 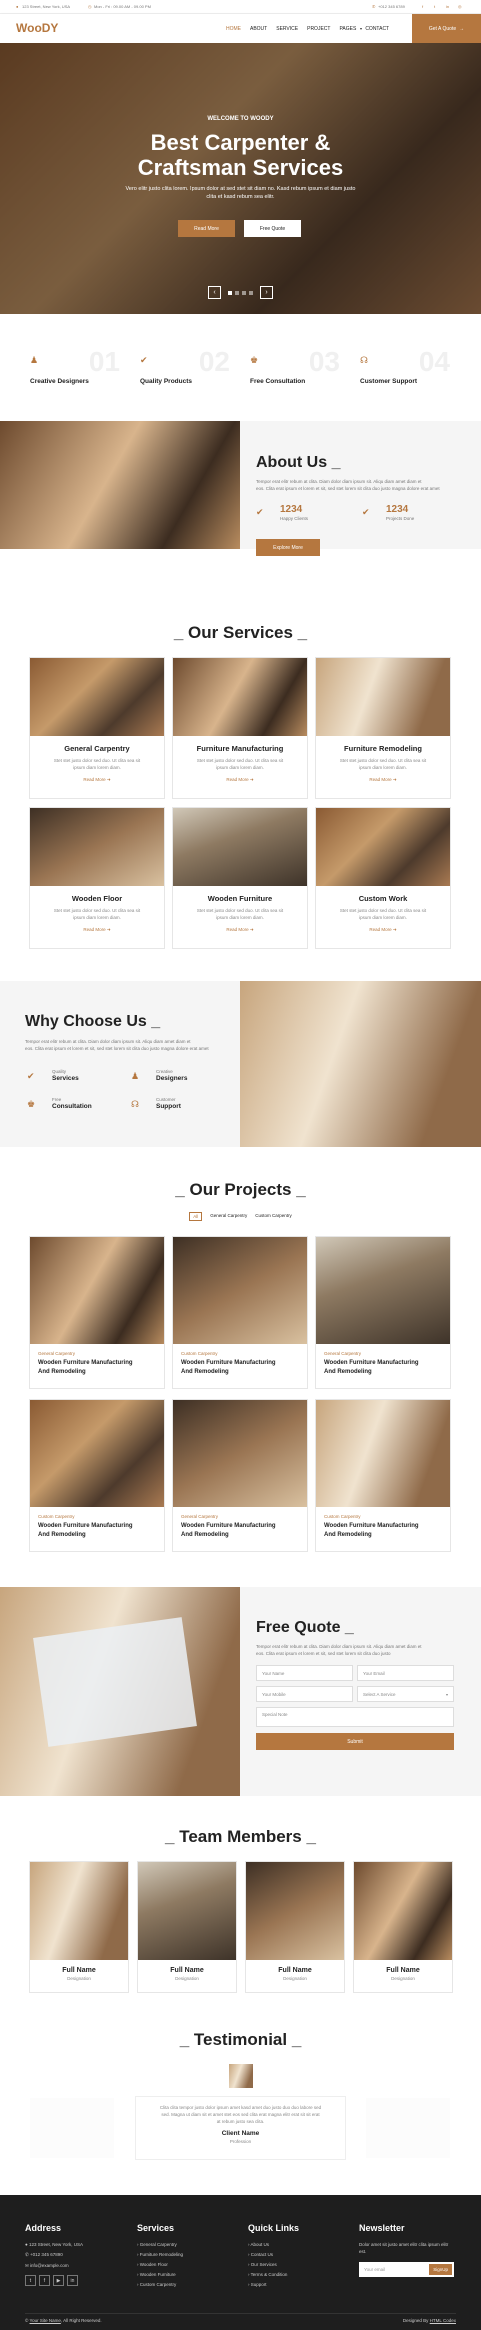 I want to click on nav-project: PROJECT, so click(x=318, y=29).